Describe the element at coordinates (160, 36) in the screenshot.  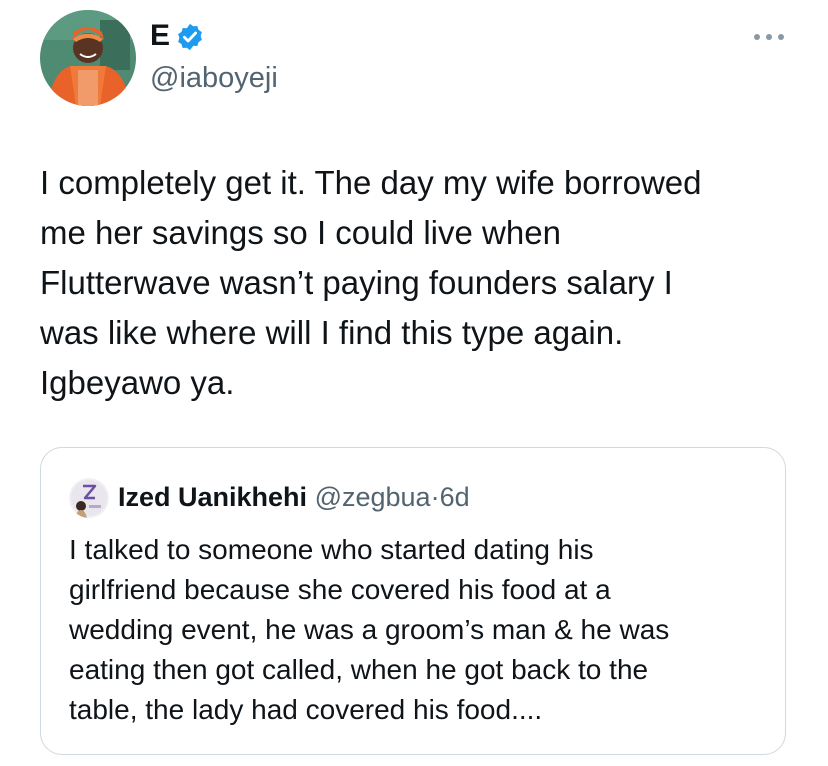
I see `author-name: E` at that location.